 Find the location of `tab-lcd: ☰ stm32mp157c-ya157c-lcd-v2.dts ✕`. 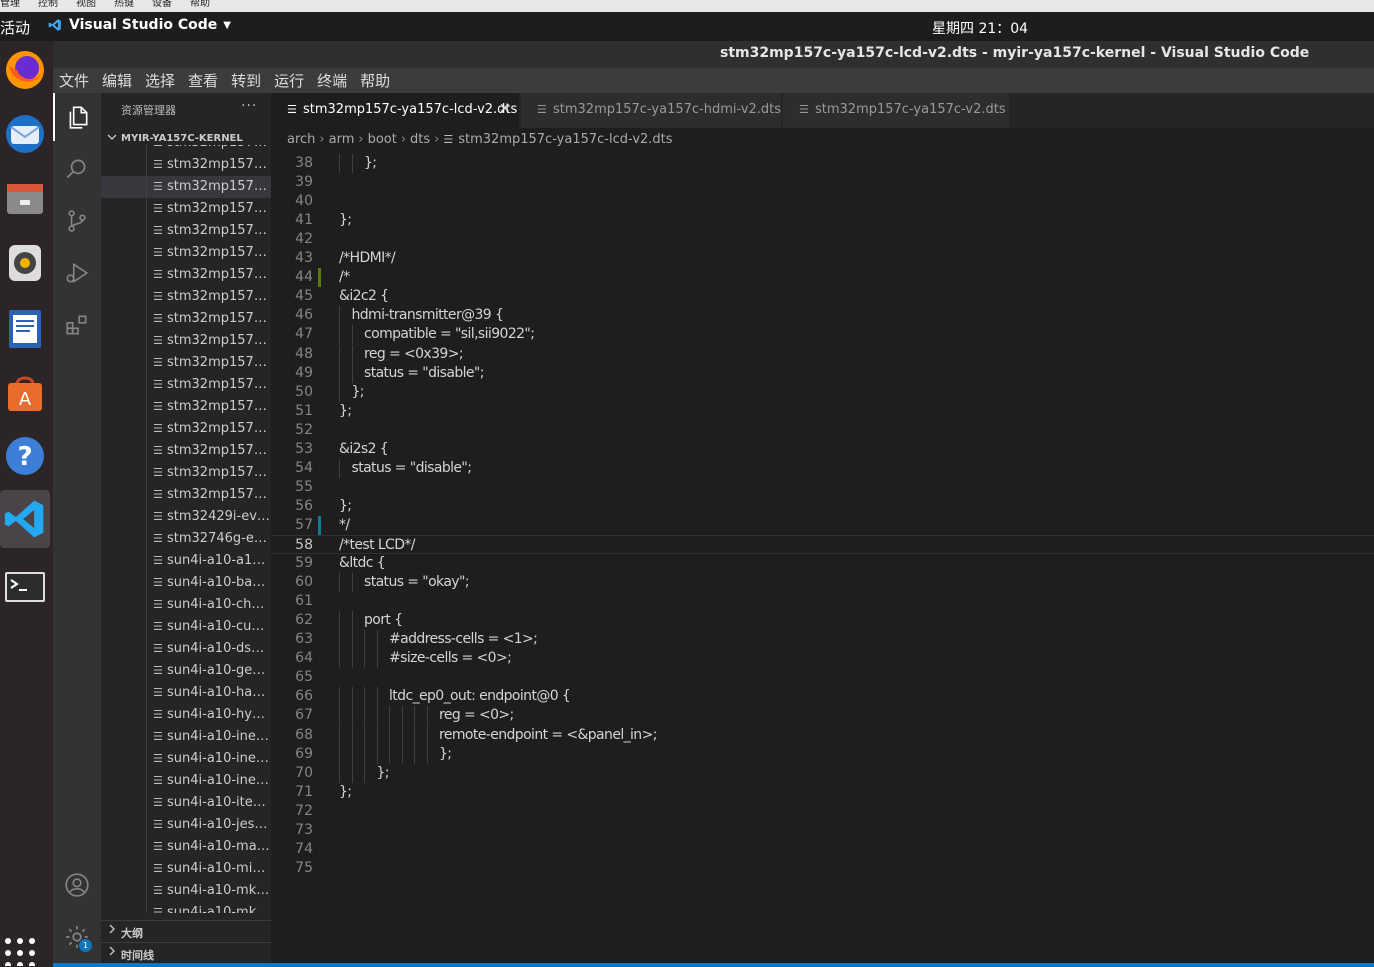

tab-lcd: ☰ stm32mp157c-ya157c-lcd-v2.dts ✕ is located at coordinates (395, 110).